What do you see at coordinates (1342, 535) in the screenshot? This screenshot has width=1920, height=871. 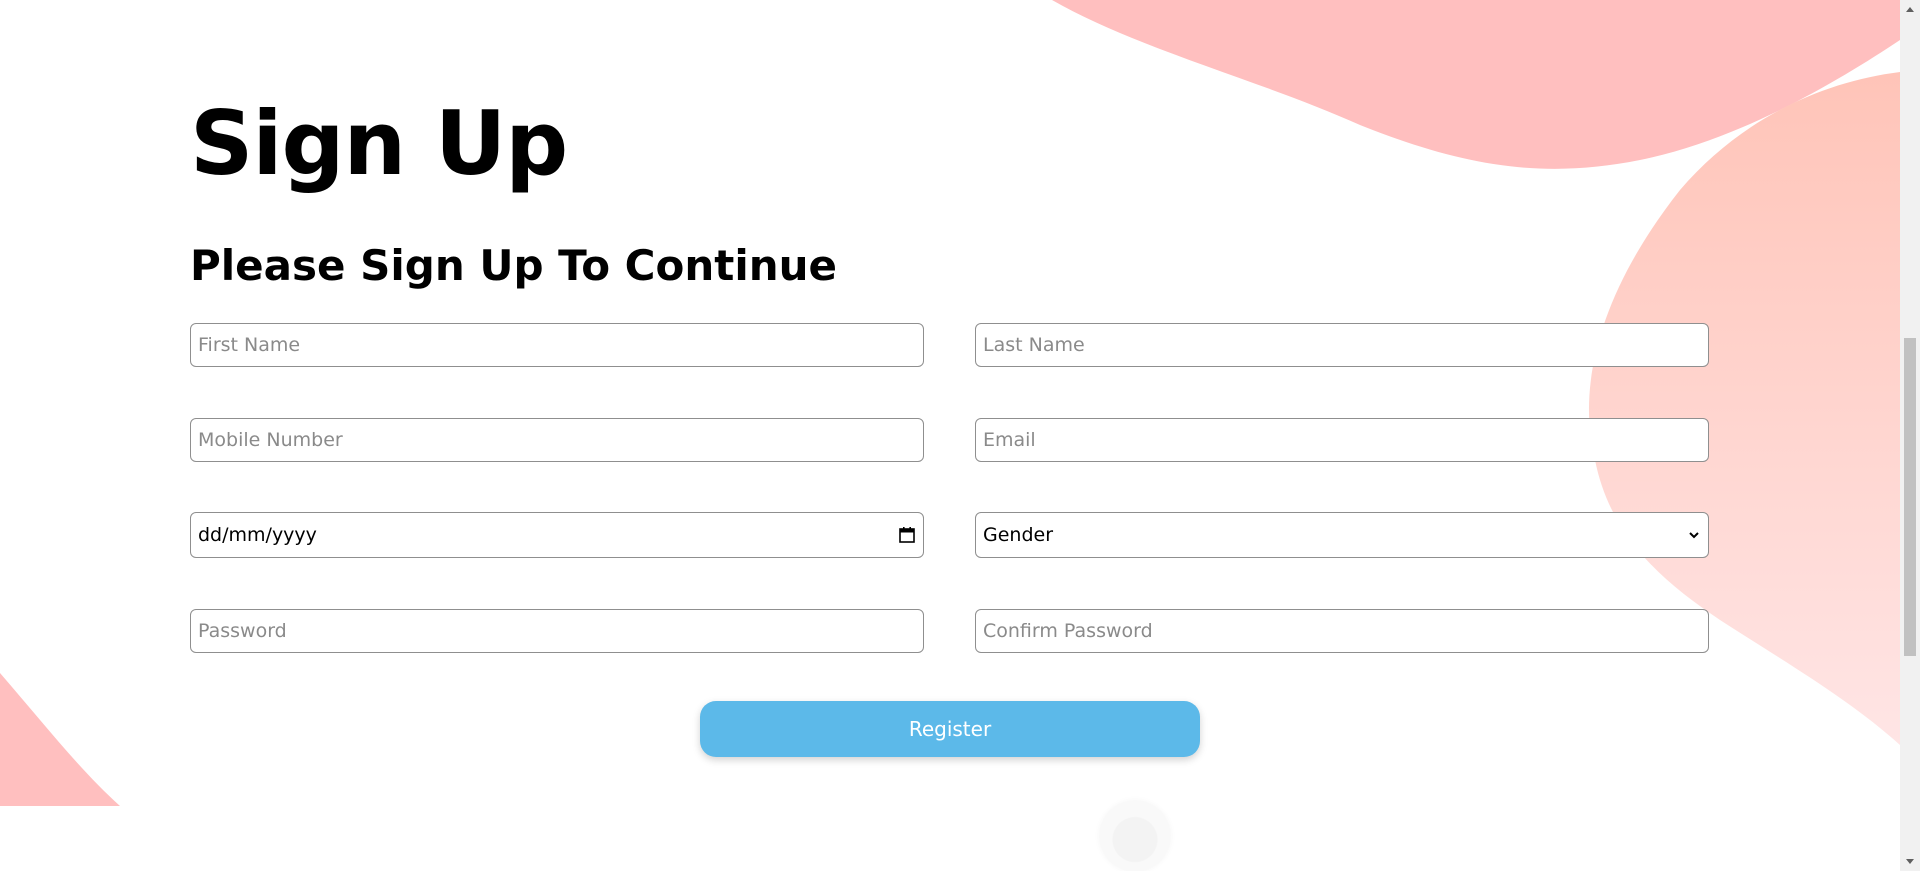 I see `gender-select: Gender` at bounding box center [1342, 535].